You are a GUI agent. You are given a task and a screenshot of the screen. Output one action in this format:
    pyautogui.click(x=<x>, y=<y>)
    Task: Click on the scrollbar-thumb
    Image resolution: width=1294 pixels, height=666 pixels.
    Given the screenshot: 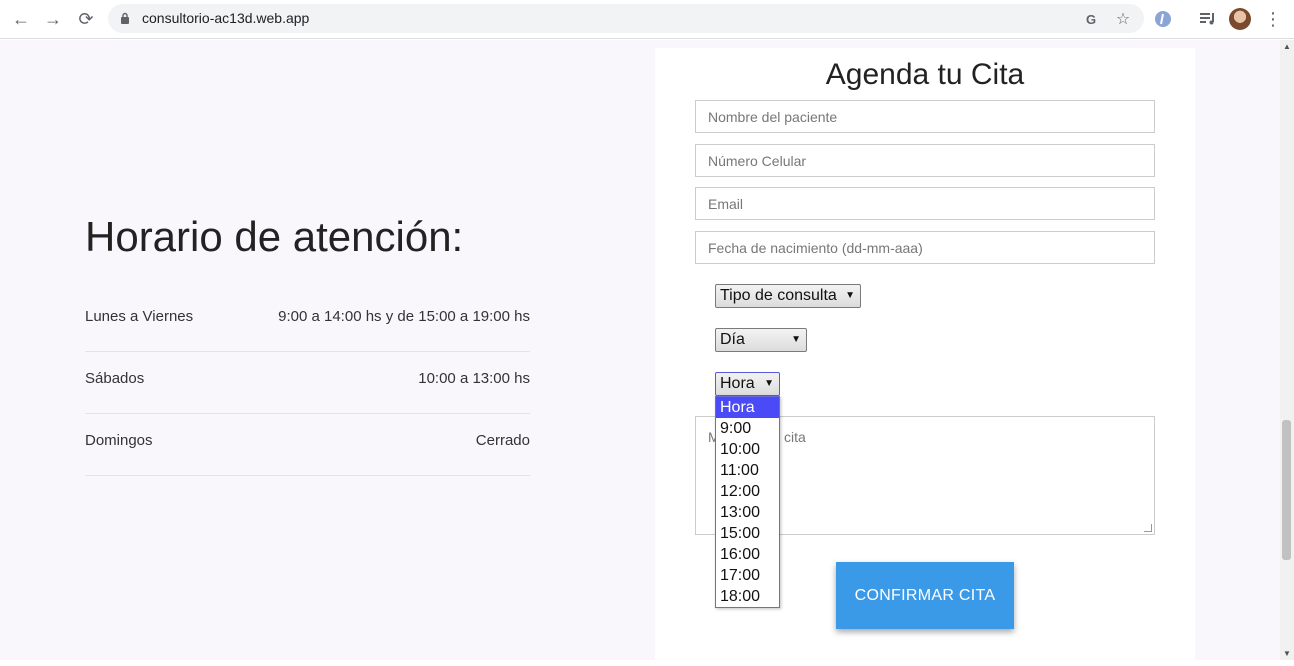 What is the action you would take?
    pyautogui.click(x=1286, y=490)
    